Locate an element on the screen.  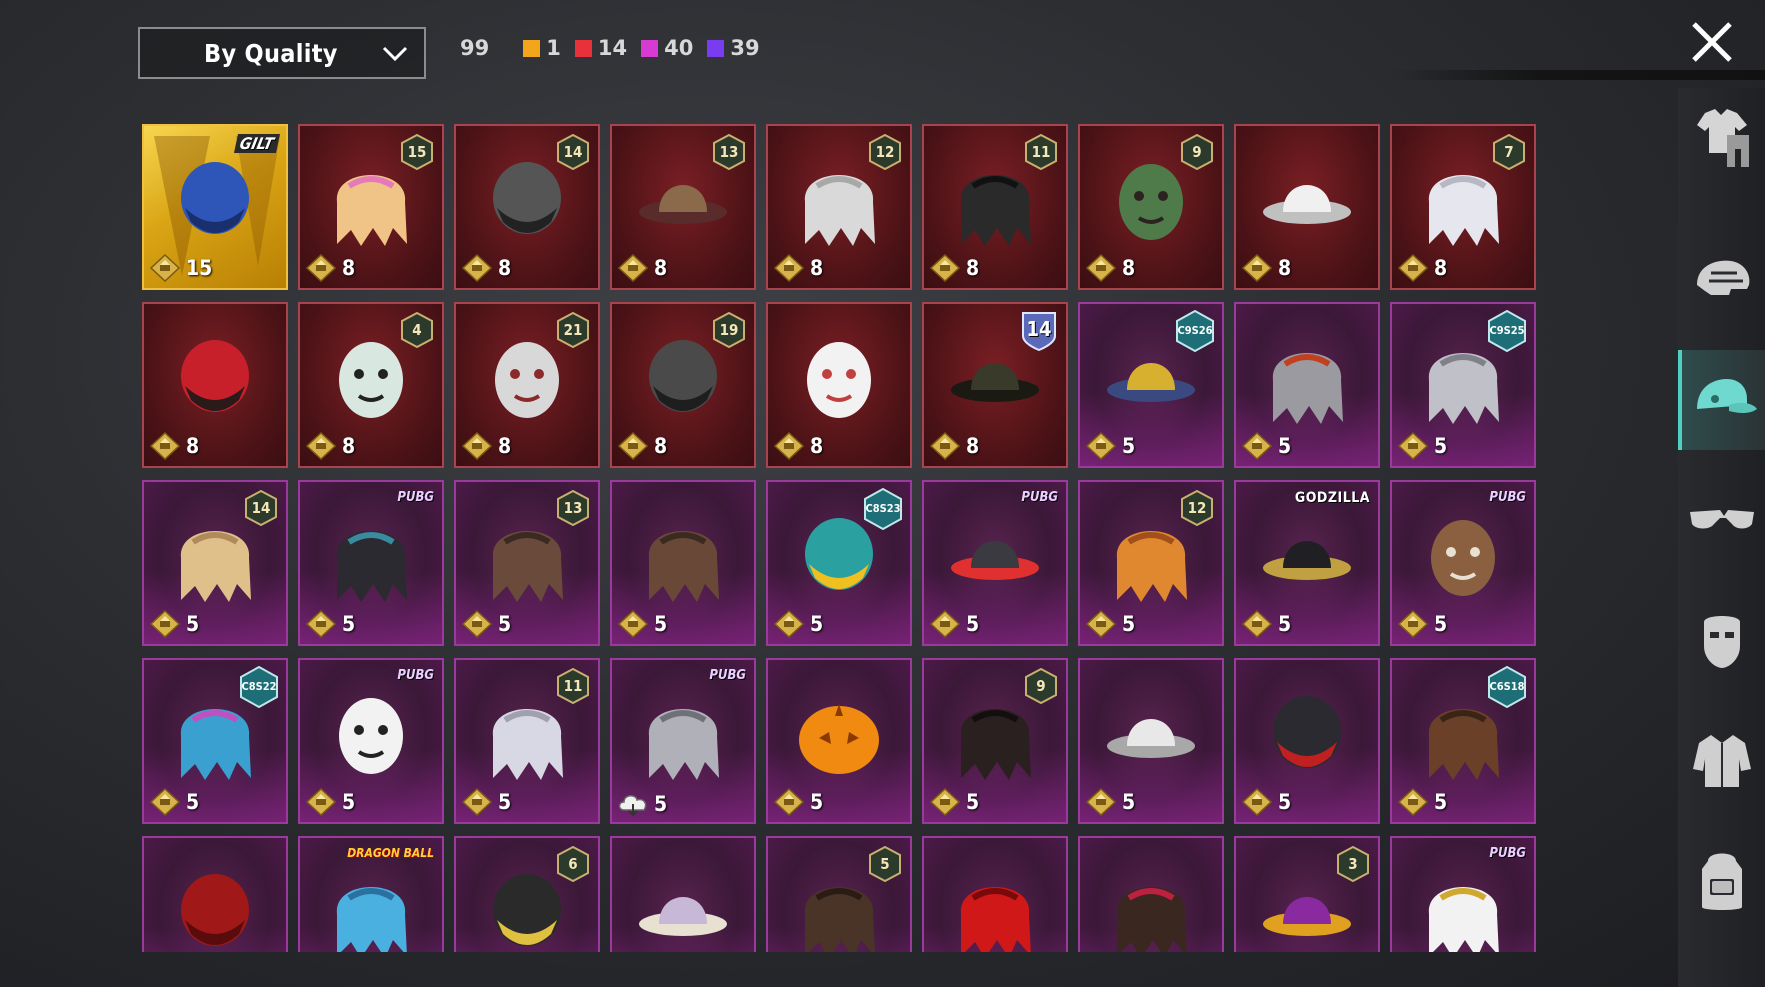
item-card: C8S23 5 is located at coordinates (839, 563).